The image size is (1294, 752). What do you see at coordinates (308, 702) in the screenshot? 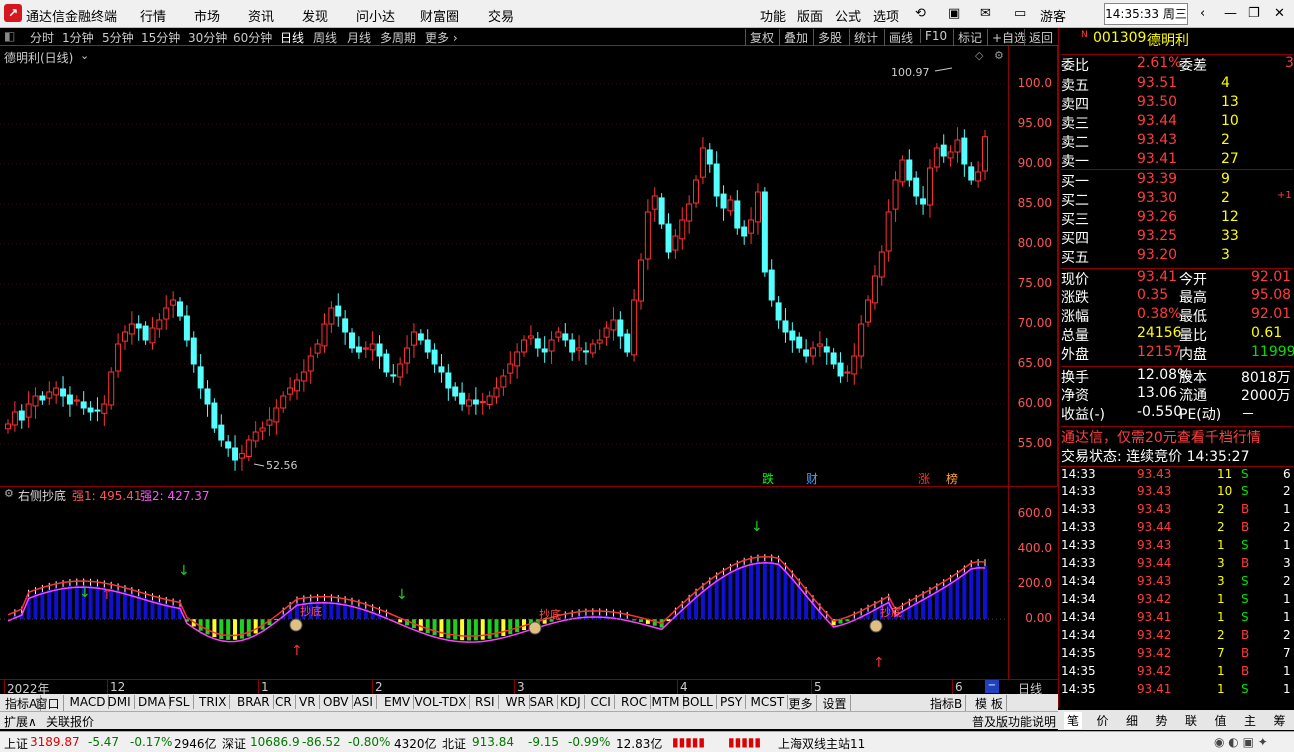
I see `indicator-tab-9: VR` at bounding box center [308, 702].